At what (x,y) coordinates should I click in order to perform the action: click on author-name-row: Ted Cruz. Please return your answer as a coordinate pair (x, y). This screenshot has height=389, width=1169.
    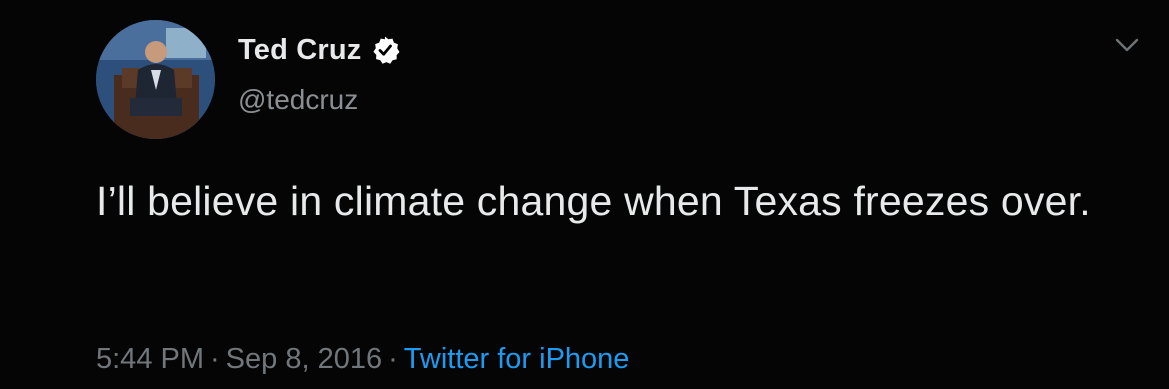
    Looking at the image, I should click on (319, 50).